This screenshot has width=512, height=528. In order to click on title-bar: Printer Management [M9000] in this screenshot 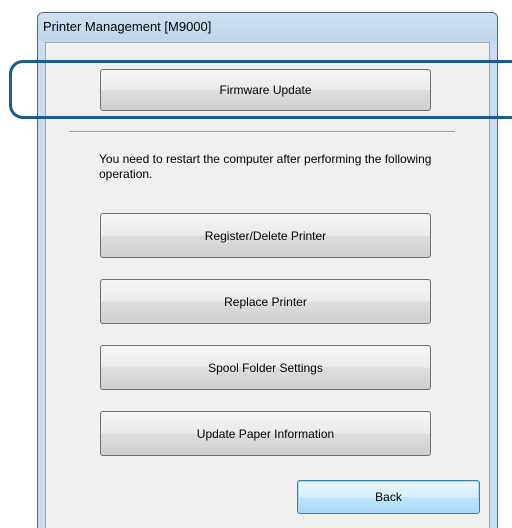, I will do `click(267, 27)`.